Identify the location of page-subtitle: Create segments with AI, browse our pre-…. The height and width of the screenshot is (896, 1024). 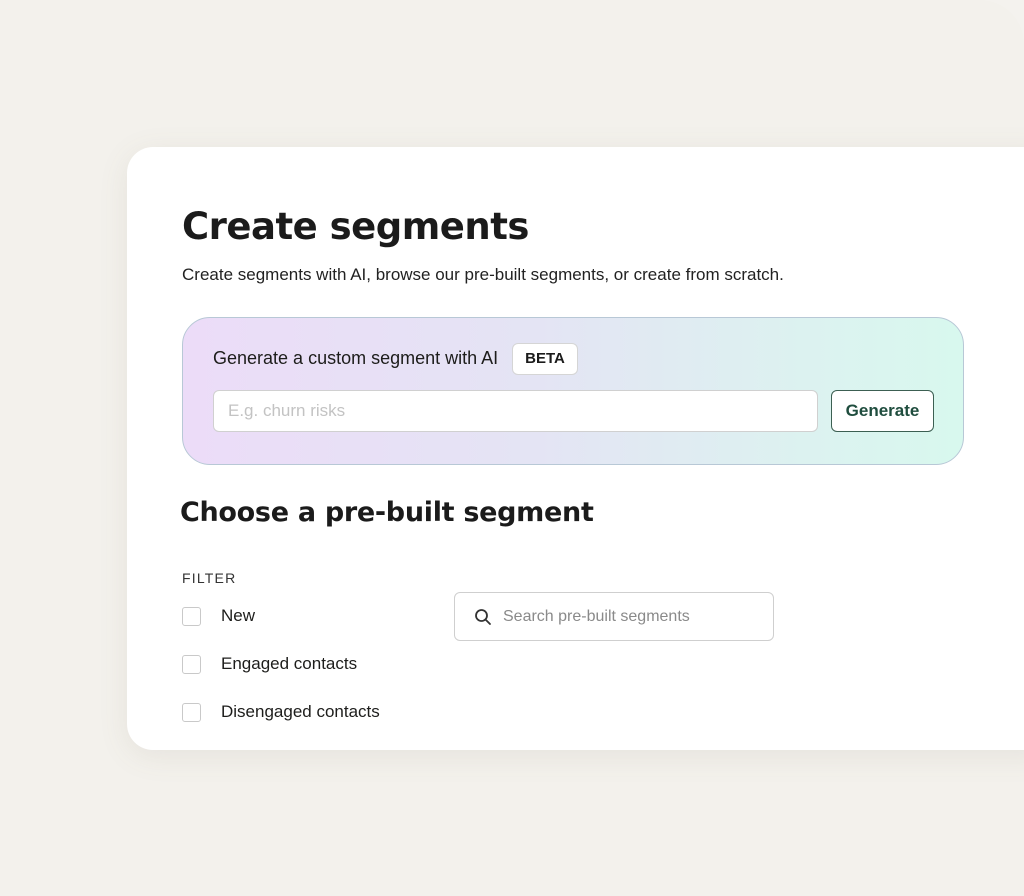
(483, 274).